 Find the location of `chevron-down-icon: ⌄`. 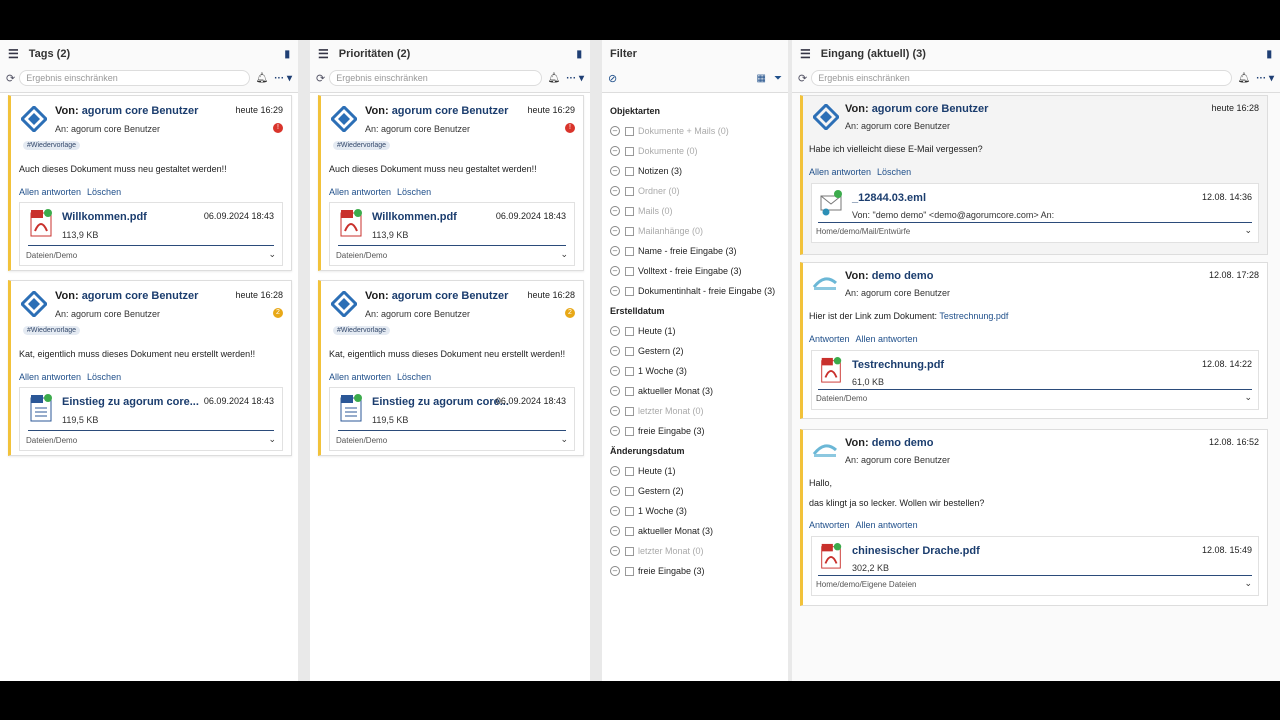

chevron-down-icon: ⌄ is located at coordinates (1248, 397).